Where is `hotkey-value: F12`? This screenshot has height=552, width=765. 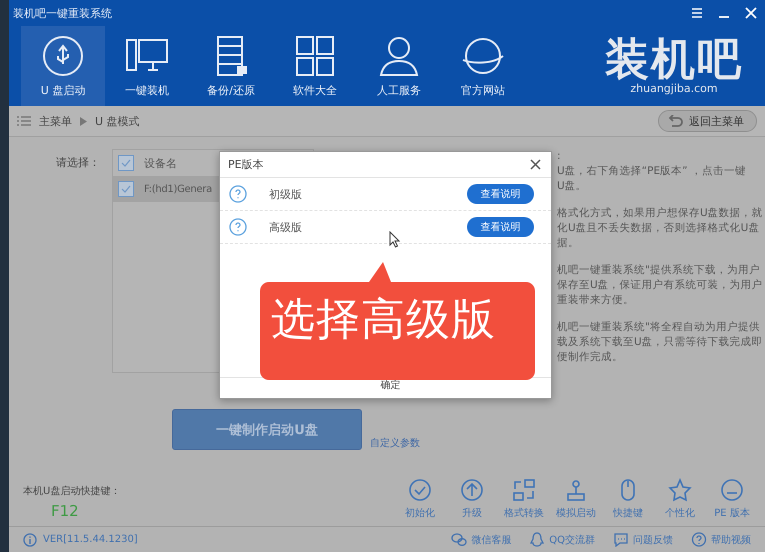 hotkey-value: F12 is located at coordinates (65, 511).